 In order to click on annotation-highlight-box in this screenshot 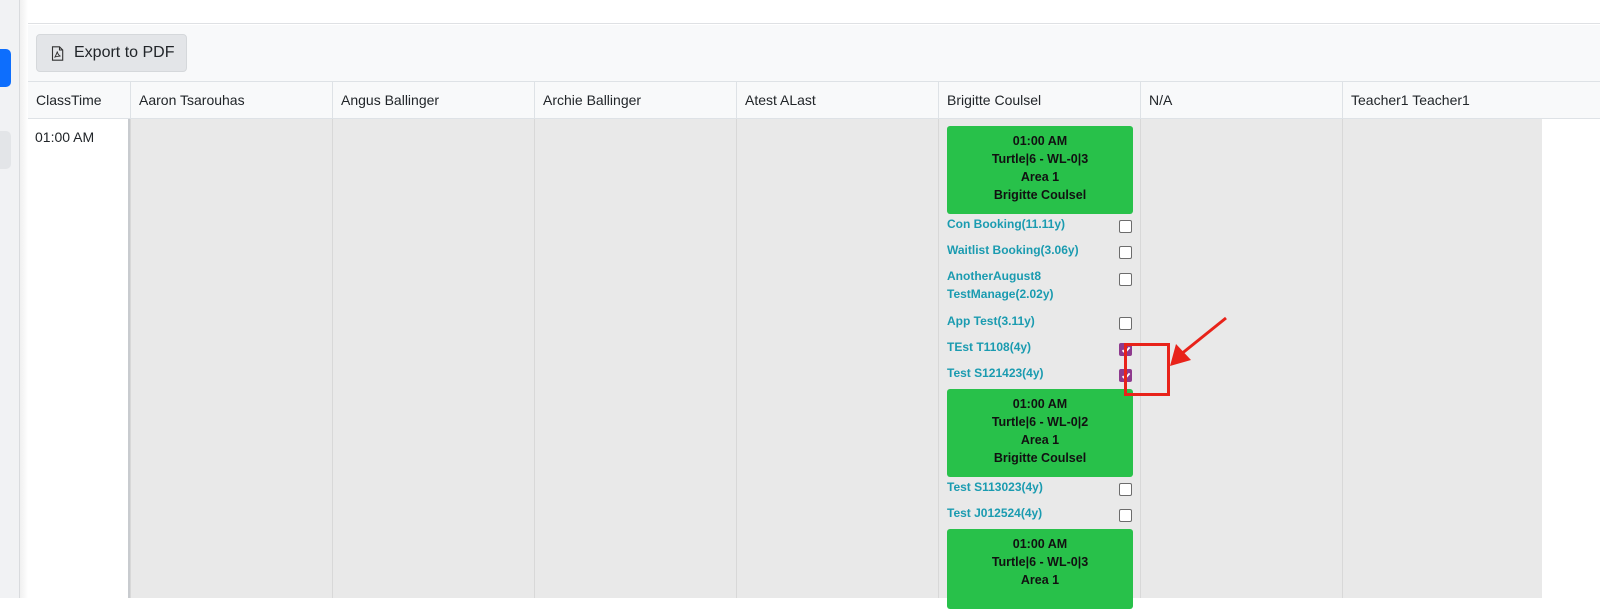, I will do `click(1147, 369)`.